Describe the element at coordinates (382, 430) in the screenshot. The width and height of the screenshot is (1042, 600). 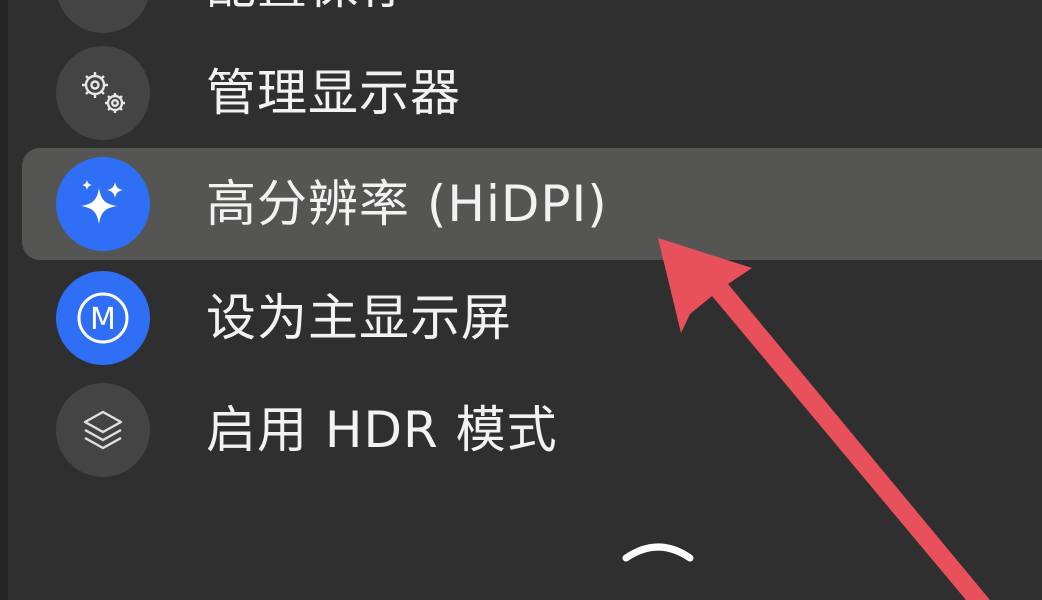
I see `menu-item-label-enable-hdr: 启用 HDR 模式` at that location.